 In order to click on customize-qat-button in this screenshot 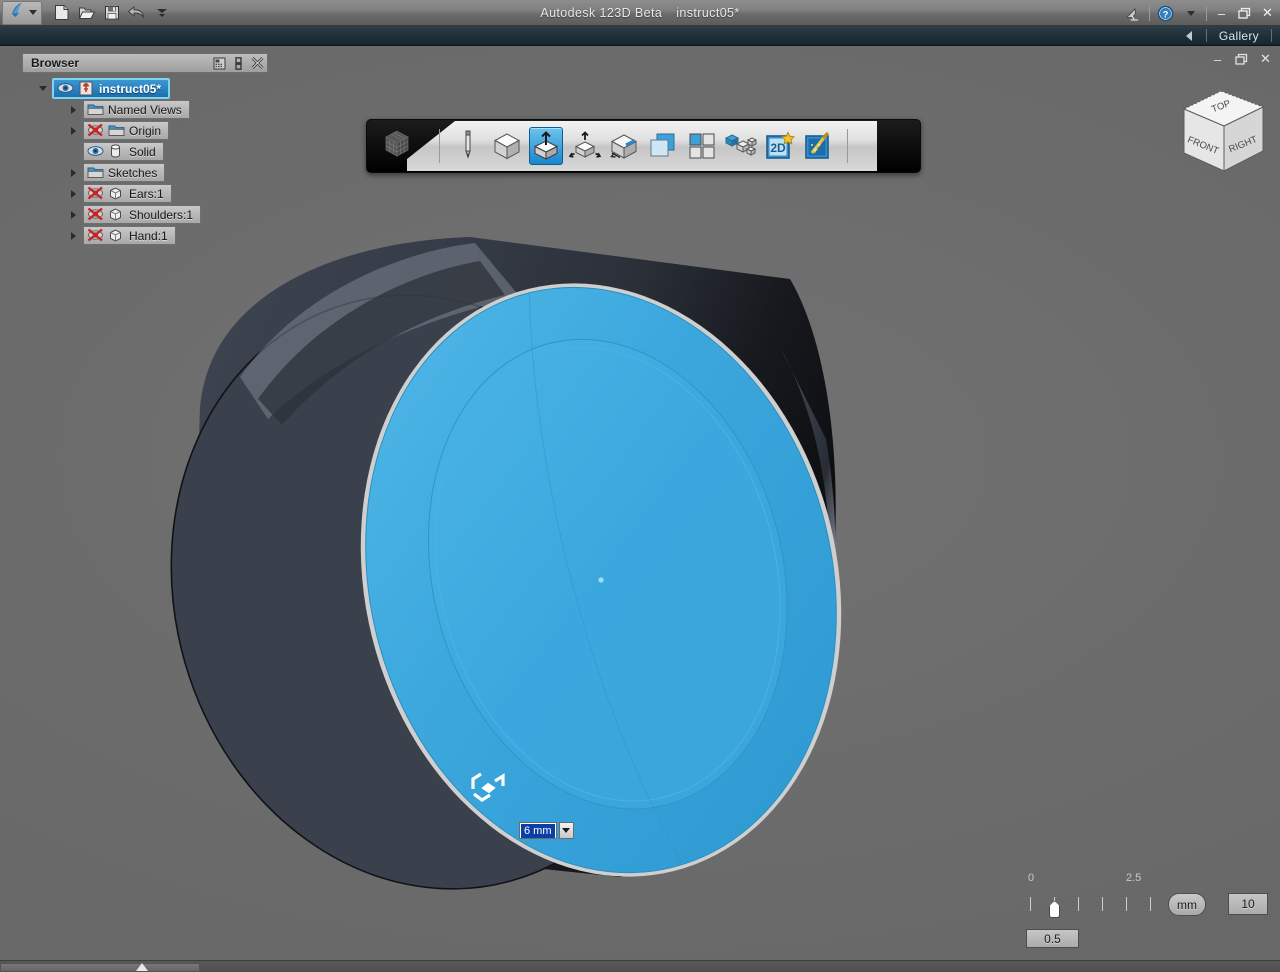, I will do `click(161, 12)`.